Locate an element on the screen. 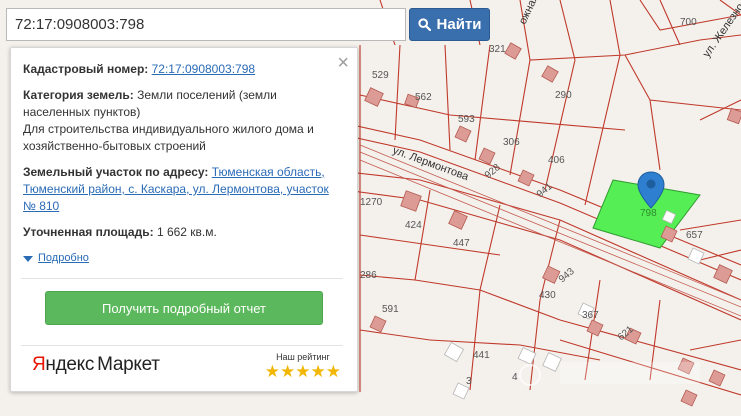 The image size is (741, 416). parcel-label: 562 is located at coordinates (423, 97).